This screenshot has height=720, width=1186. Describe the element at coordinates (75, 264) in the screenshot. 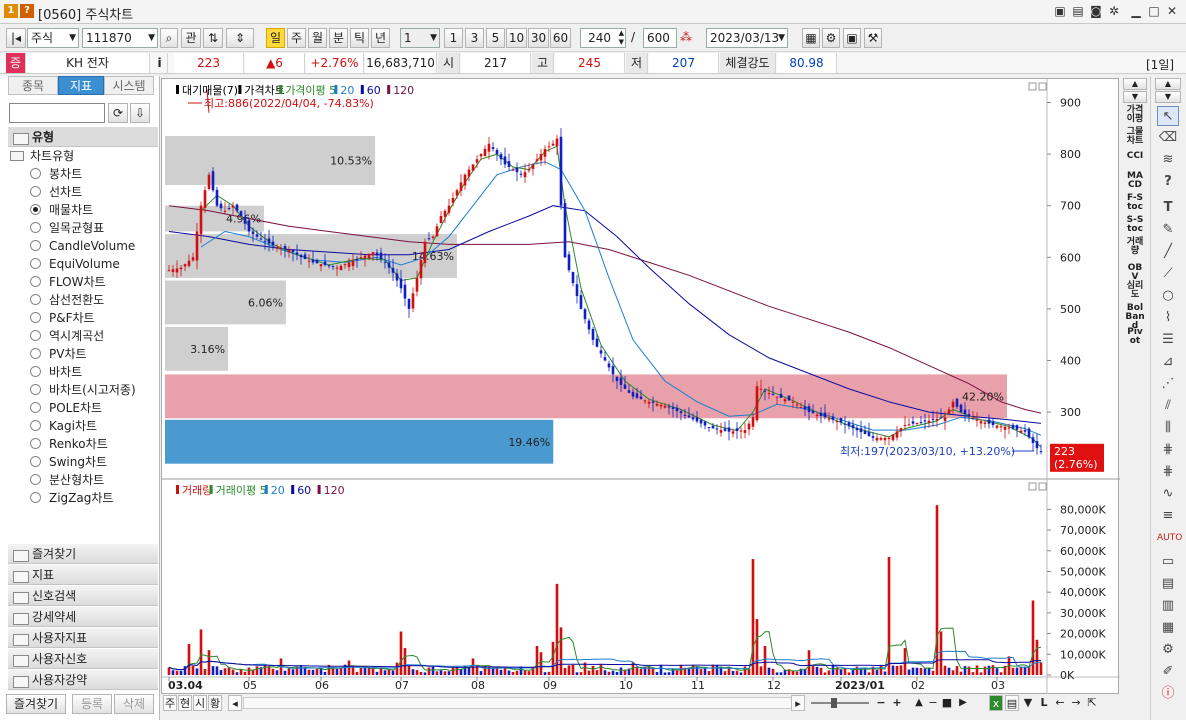

I see `chart-type-item: EquiVolume` at that location.